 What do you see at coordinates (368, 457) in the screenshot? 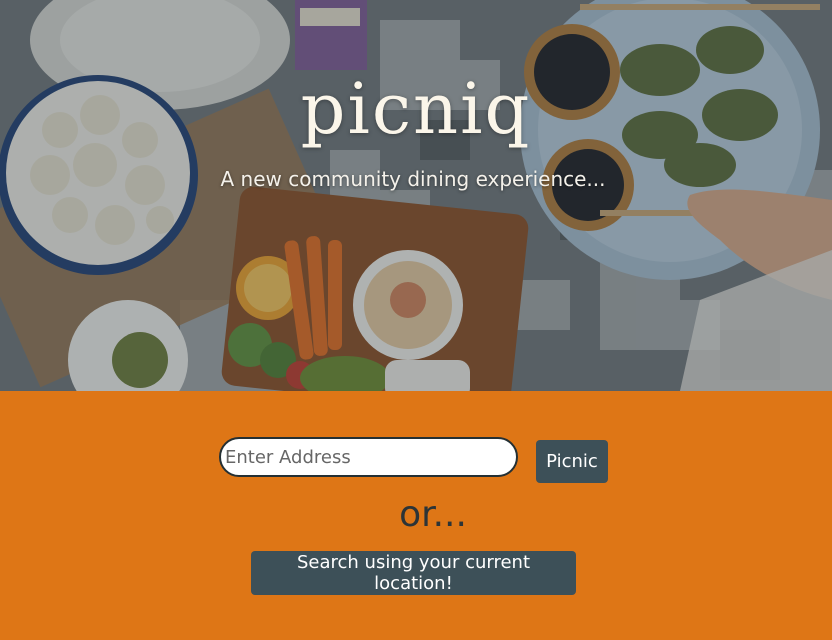
I see `address-input` at bounding box center [368, 457].